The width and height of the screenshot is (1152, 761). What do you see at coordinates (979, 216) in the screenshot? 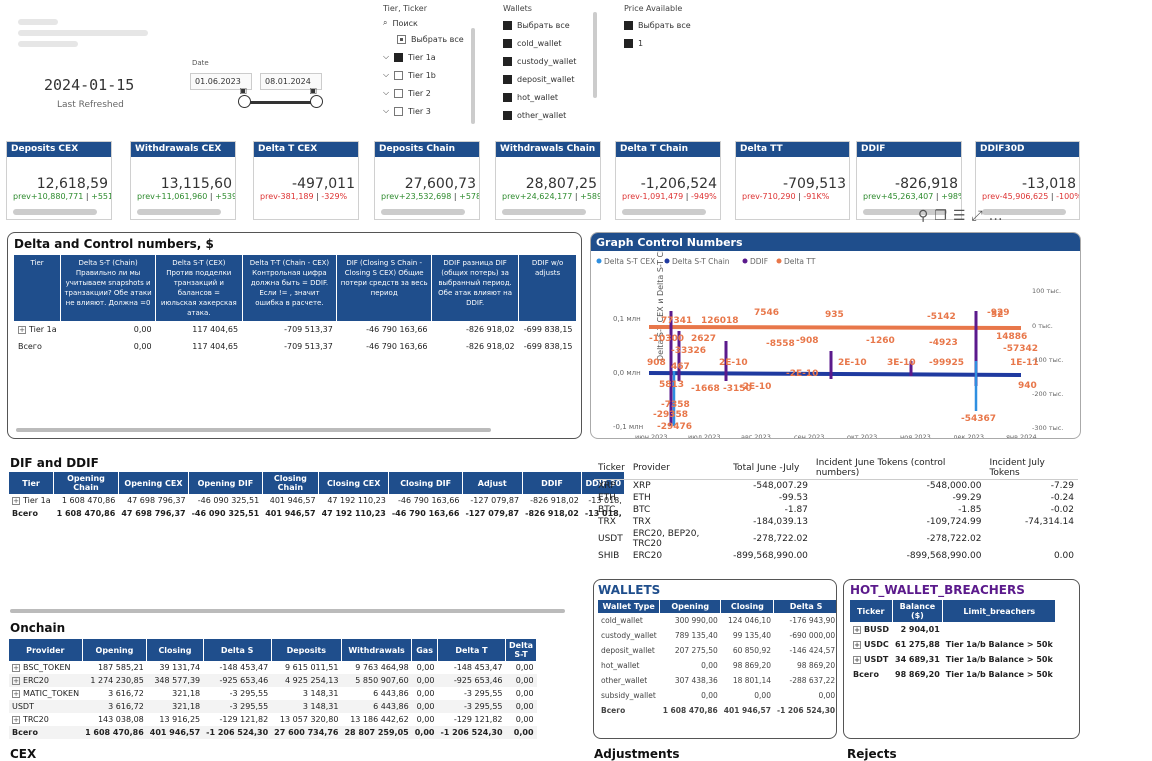
I see `focus-mode-icon: ⤢` at bounding box center [979, 216].